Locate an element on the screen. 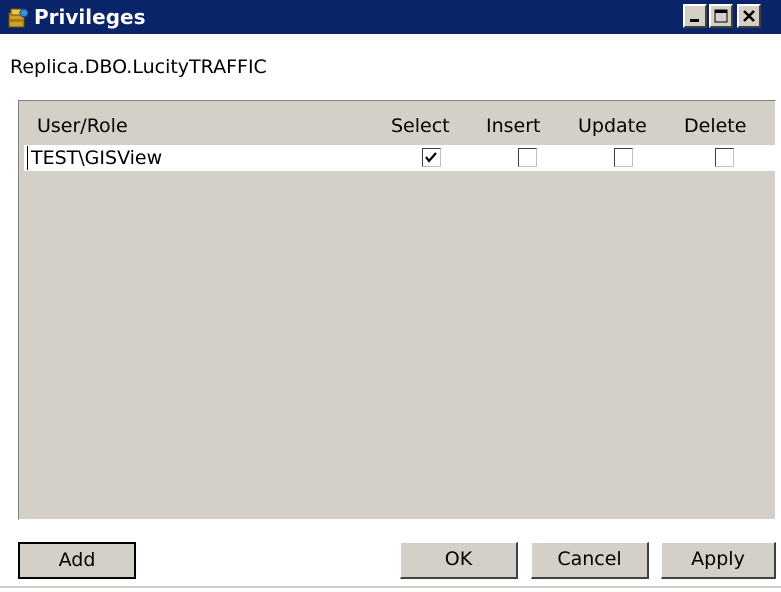 The width and height of the screenshot is (781, 592). window-title: Privileges is located at coordinates (90, 17).